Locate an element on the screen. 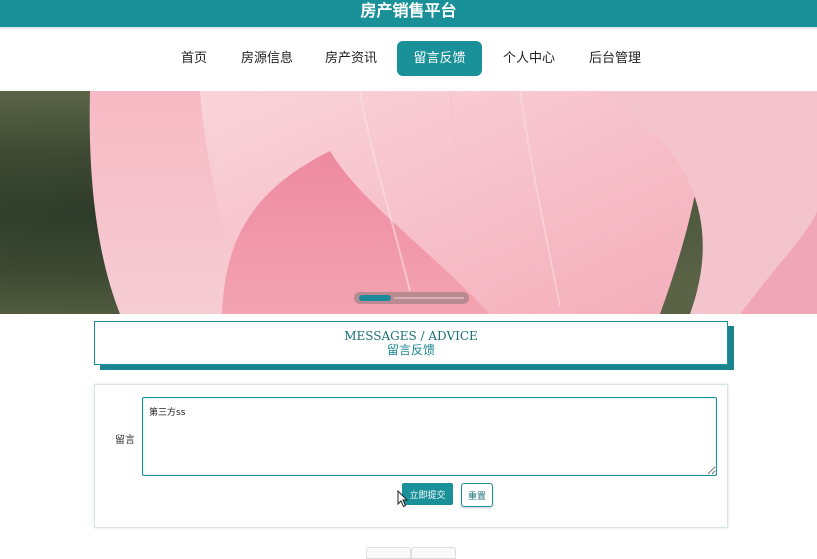 The height and width of the screenshot is (559, 817). nav-item-home: 首页 is located at coordinates (194, 58).